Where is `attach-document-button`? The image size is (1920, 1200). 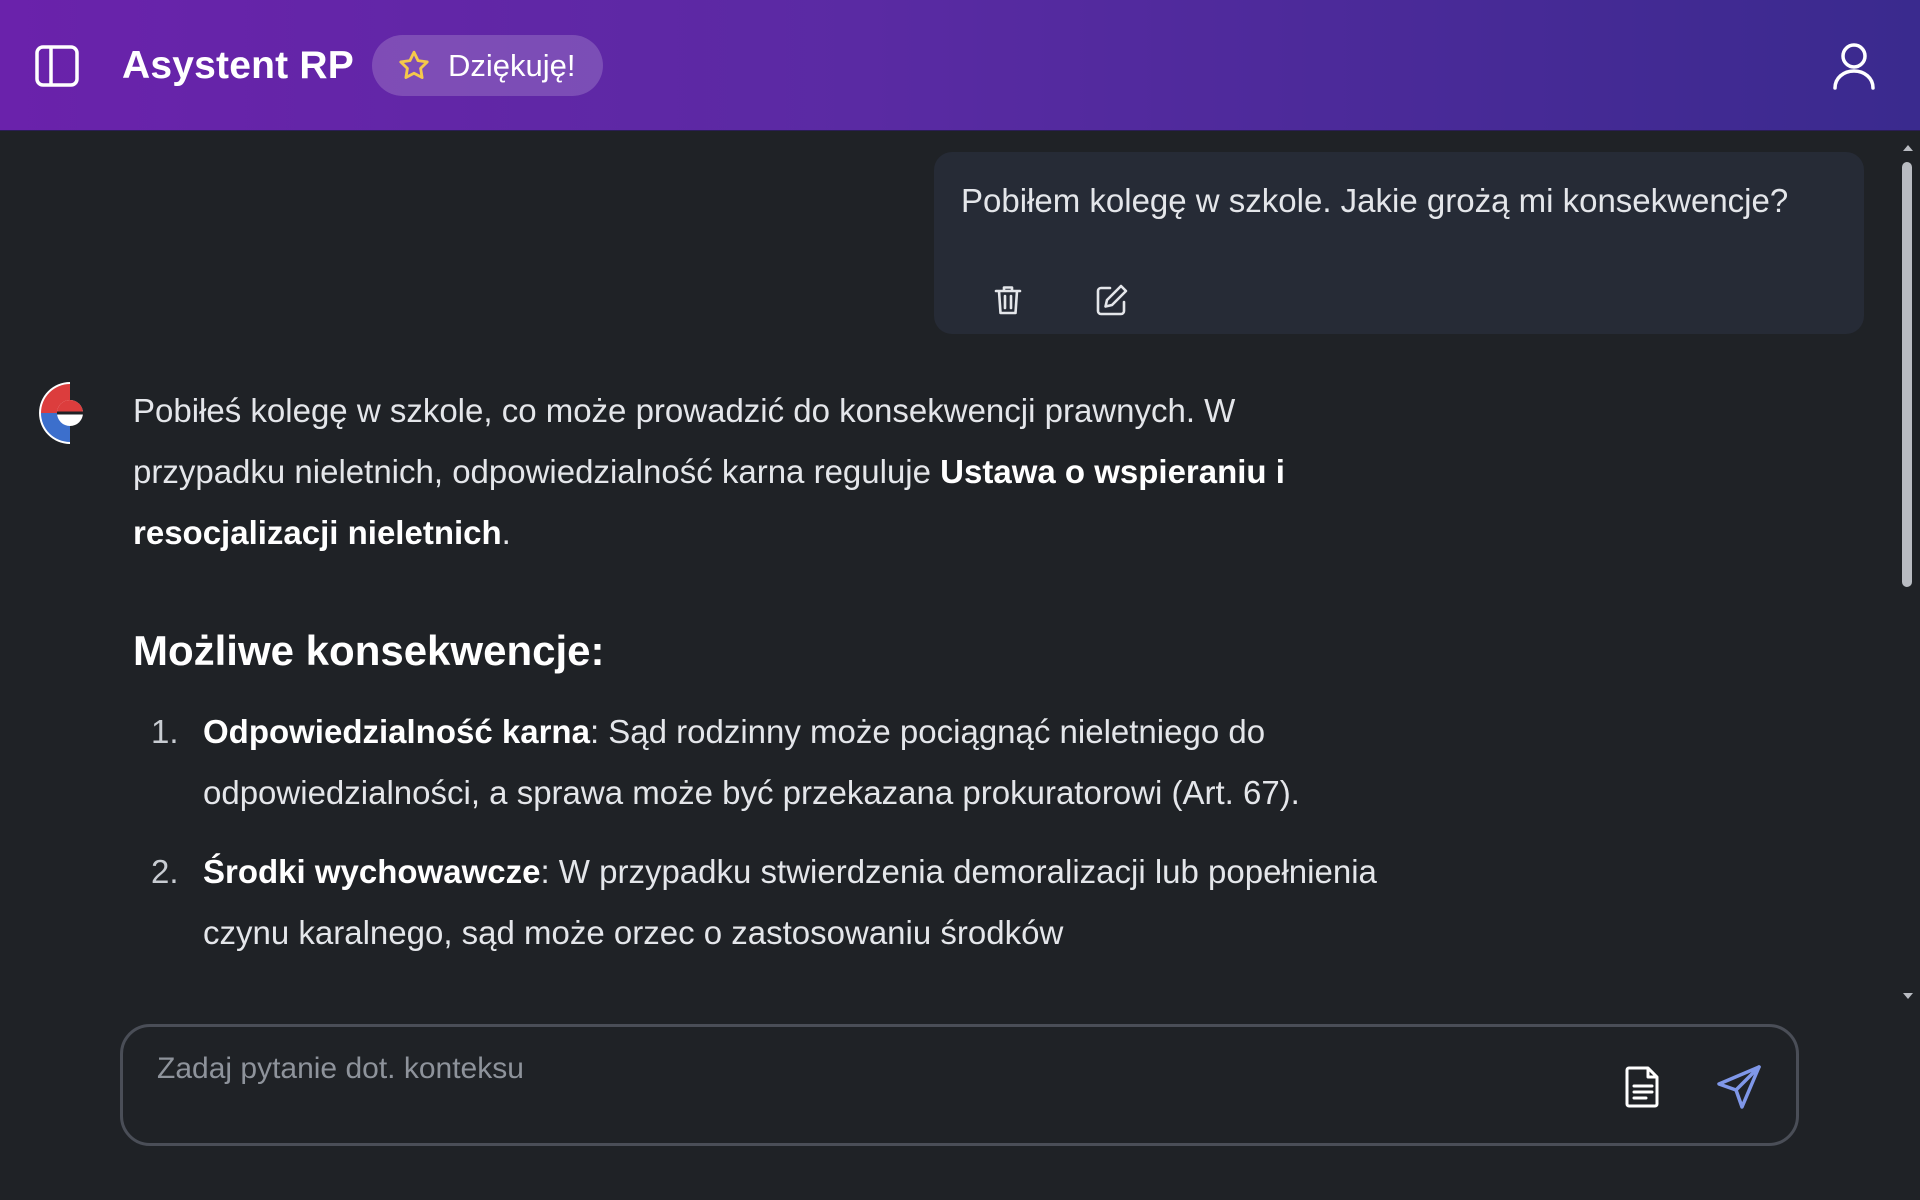 attach-document-button is located at coordinates (1643, 1087).